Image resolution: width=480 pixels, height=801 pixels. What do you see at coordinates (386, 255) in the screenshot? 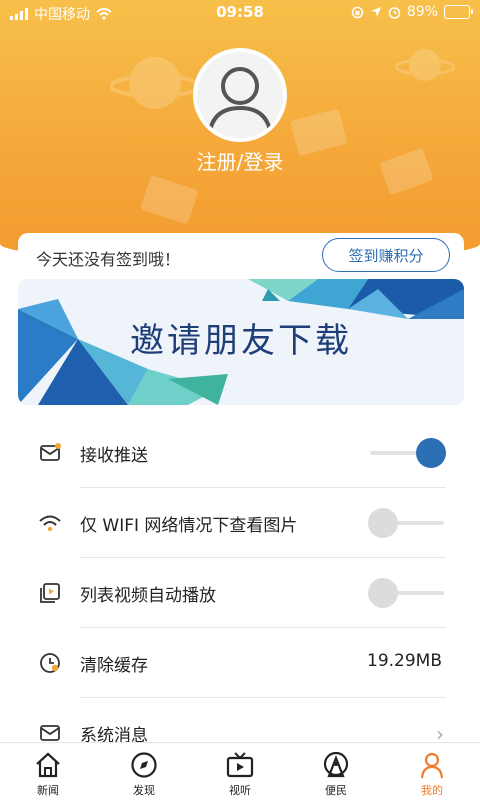
I see `checkin-button: 签到赚积分` at bounding box center [386, 255].